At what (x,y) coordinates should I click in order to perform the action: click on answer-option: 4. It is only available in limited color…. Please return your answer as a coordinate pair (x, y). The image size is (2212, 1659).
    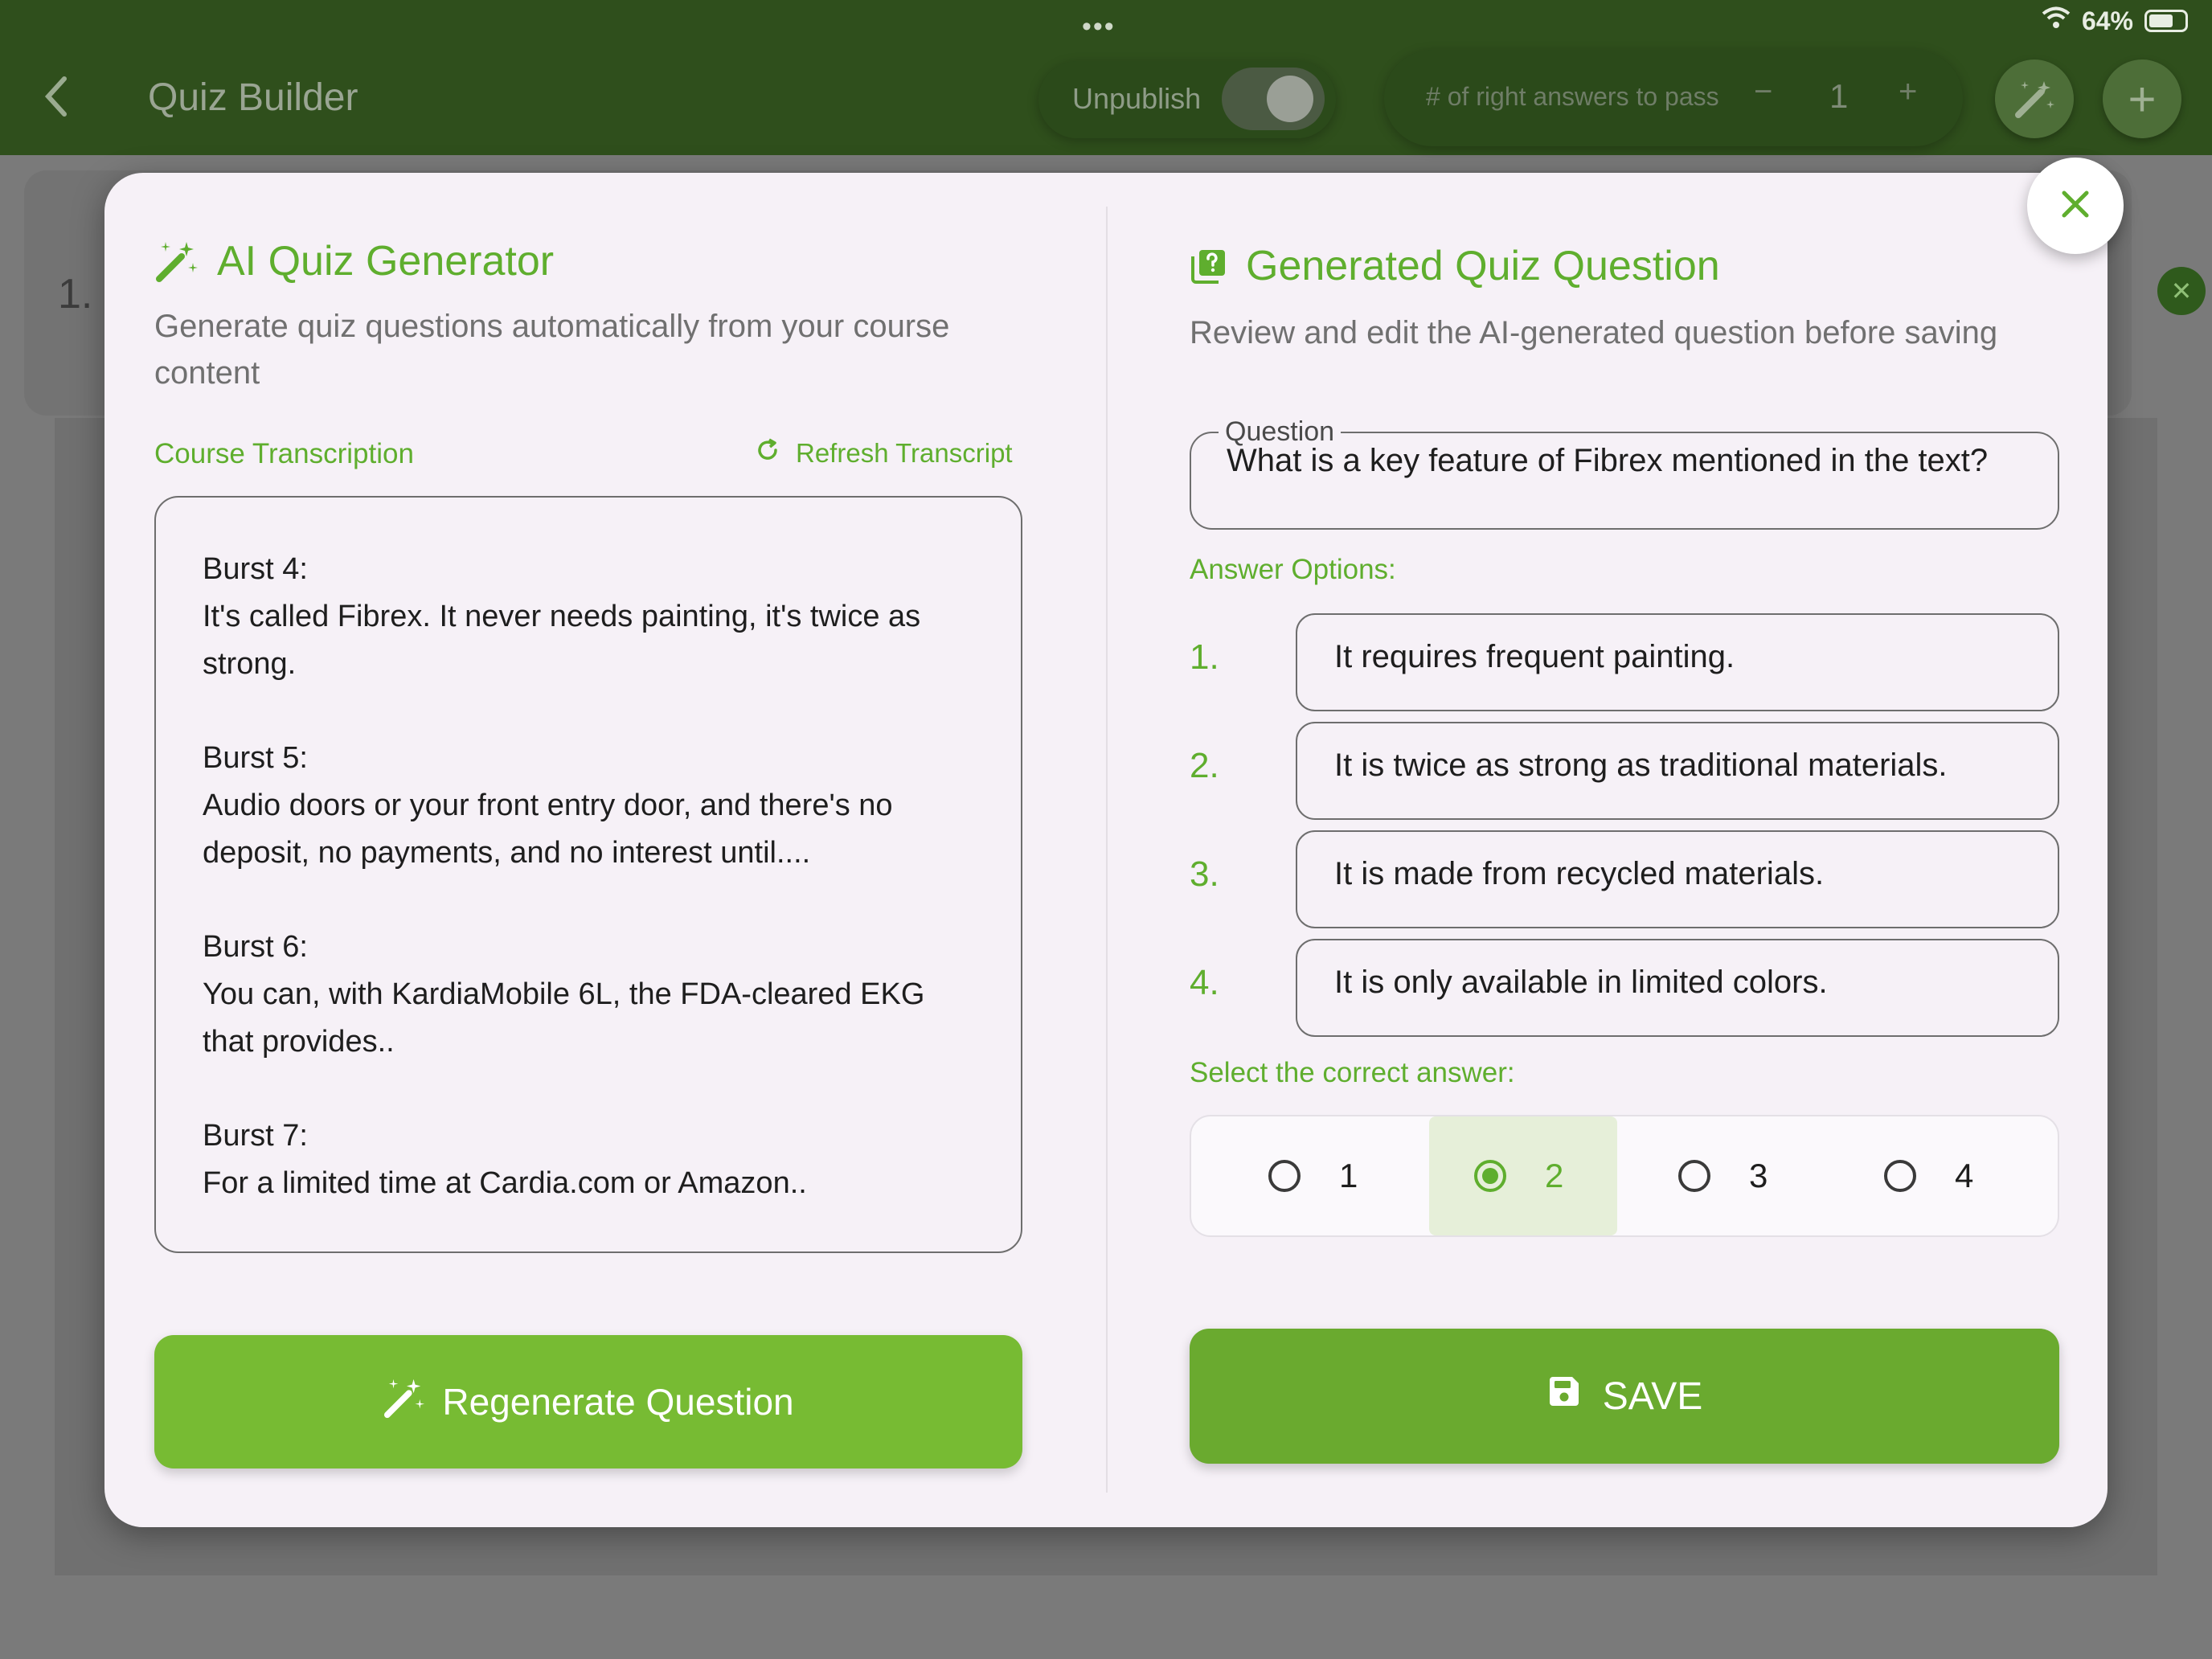
    Looking at the image, I should click on (1624, 988).